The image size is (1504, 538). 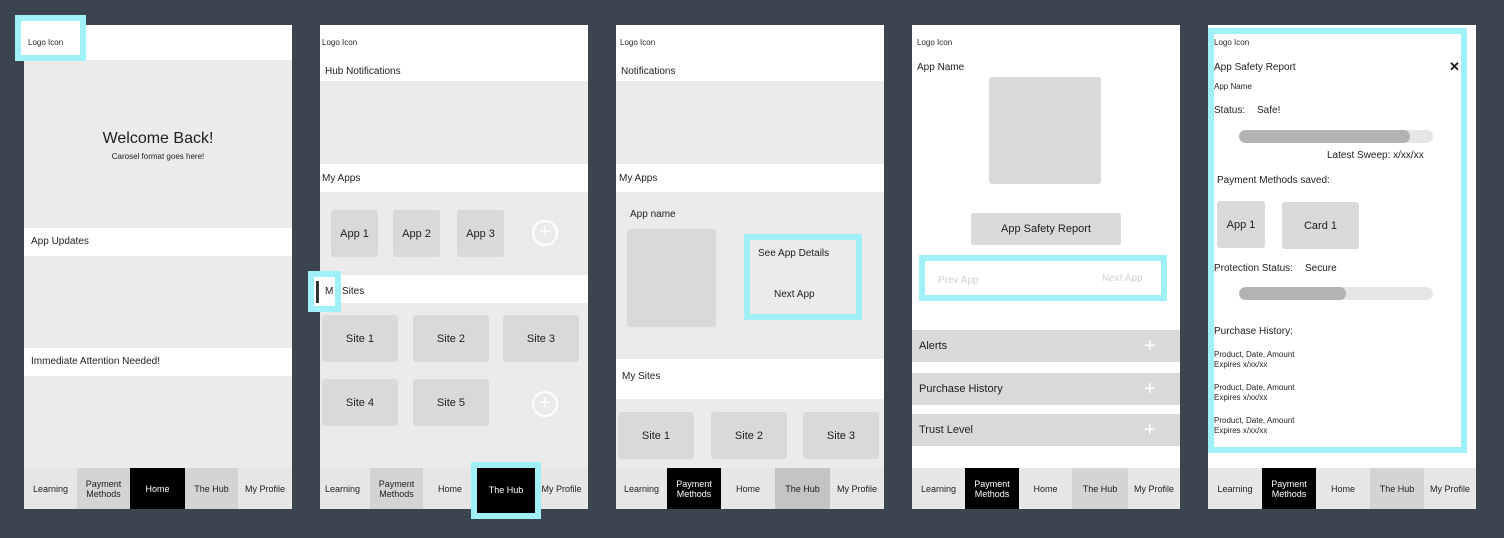 What do you see at coordinates (958, 280) in the screenshot?
I see `prev-app-button: Prev App` at bounding box center [958, 280].